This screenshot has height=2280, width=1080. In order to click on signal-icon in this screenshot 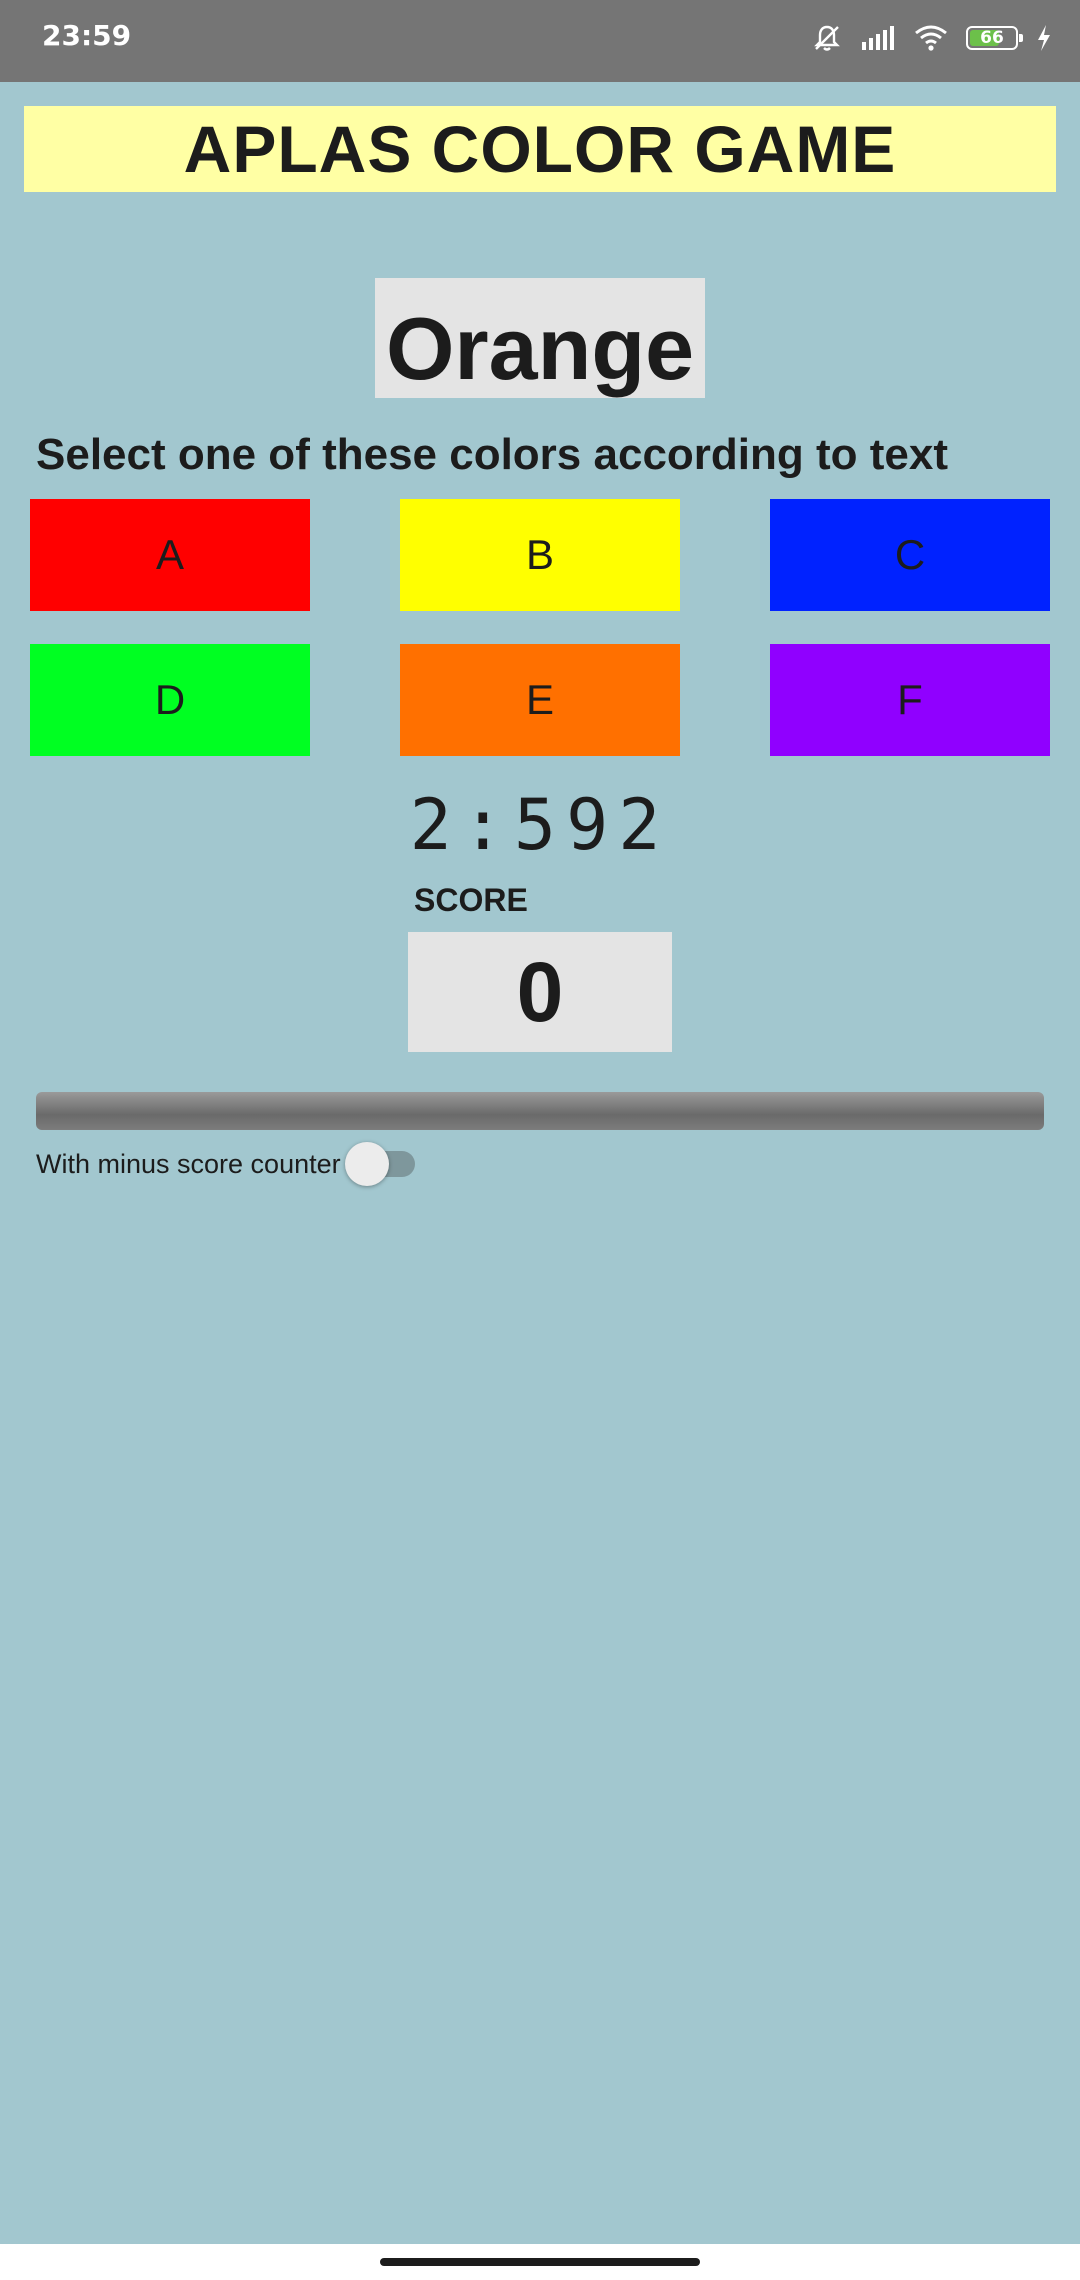, I will do `click(878, 38)`.